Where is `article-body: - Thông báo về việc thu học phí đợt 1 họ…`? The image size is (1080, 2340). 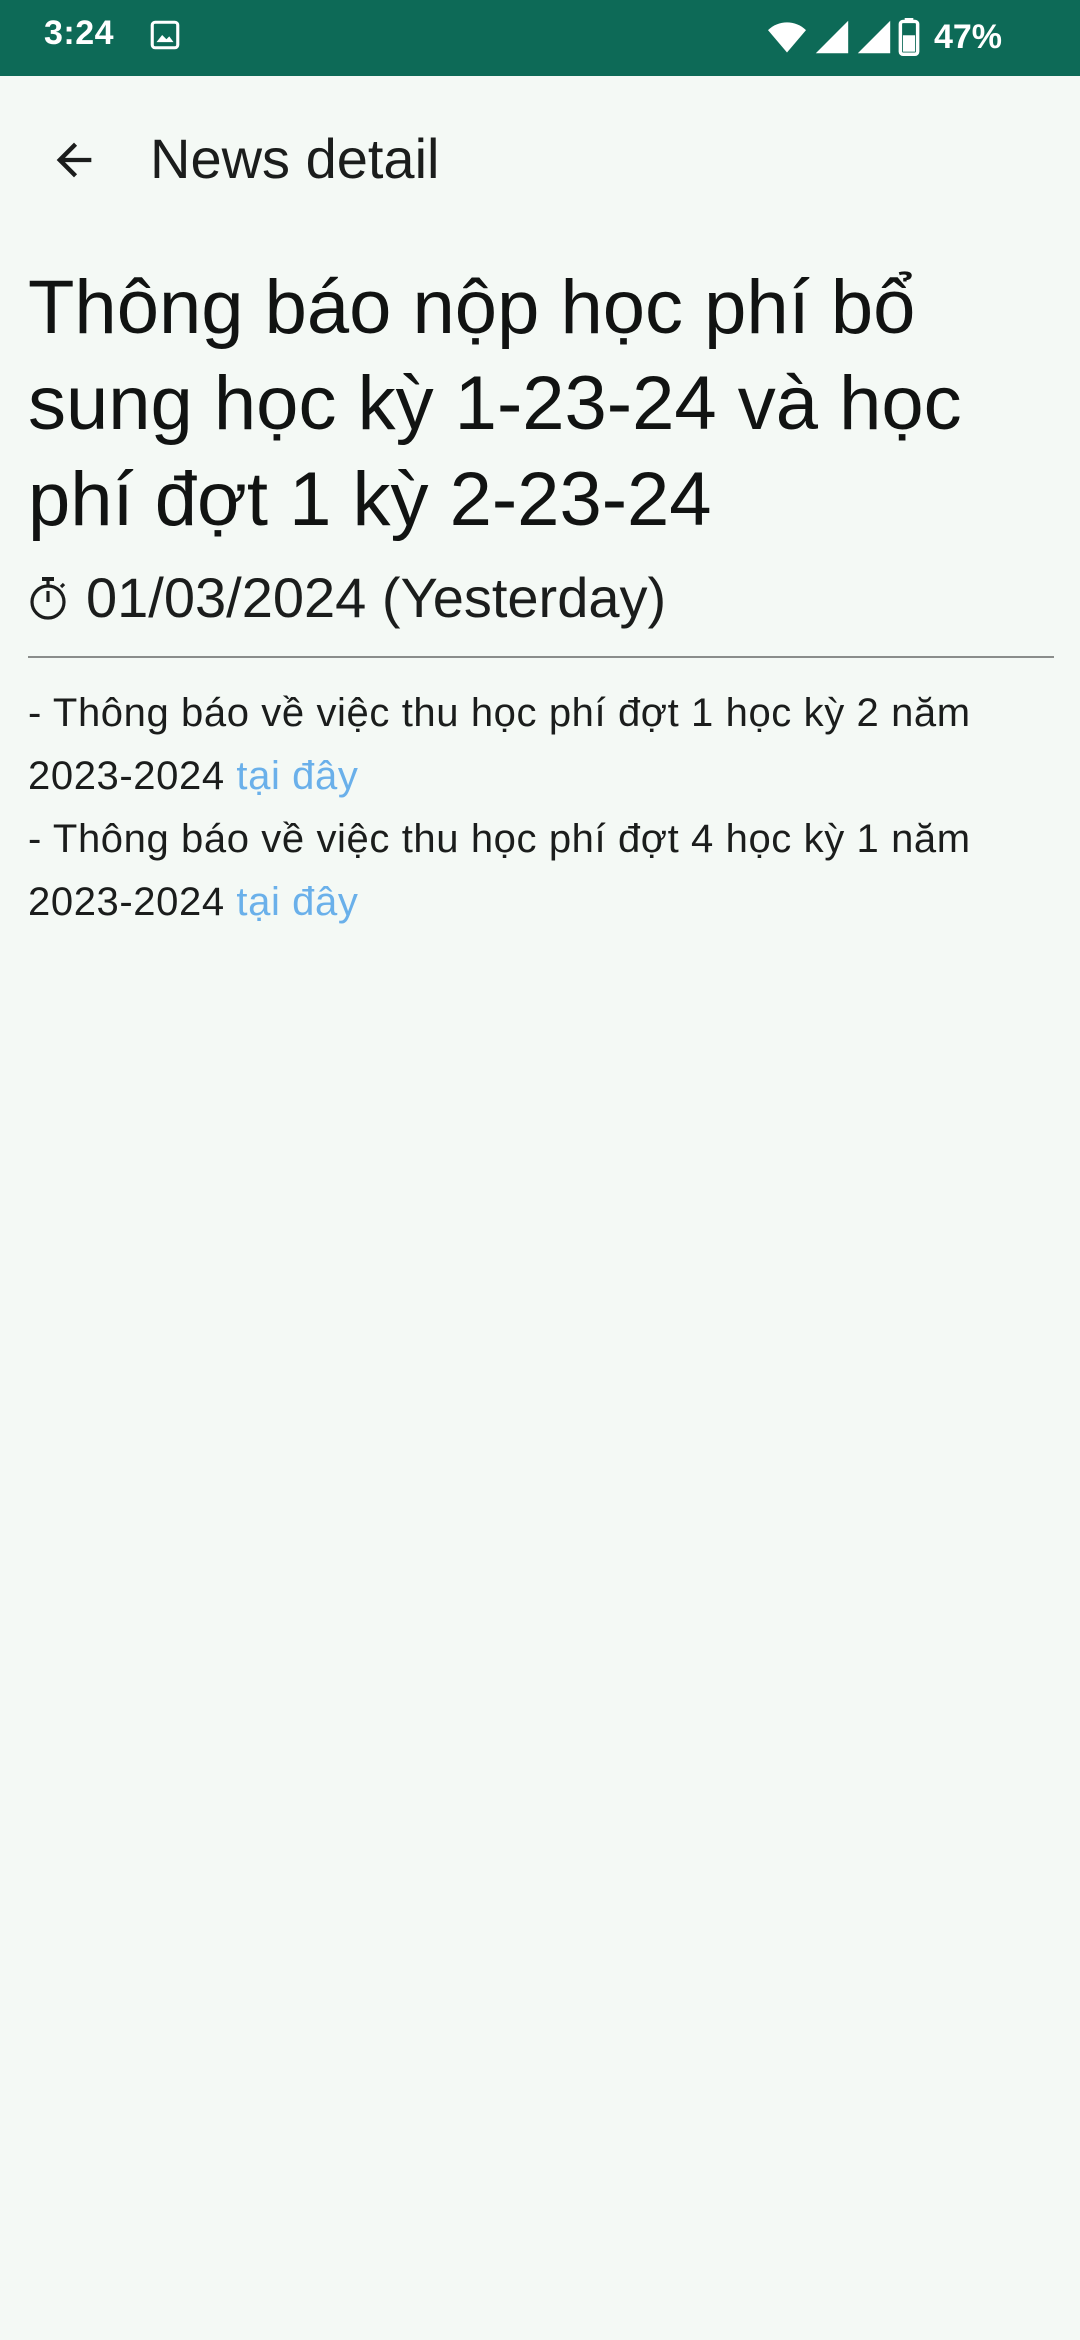 article-body: - Thông báo về việc thu học phí đợt 1 họ… is located at coordinates (541, 808).